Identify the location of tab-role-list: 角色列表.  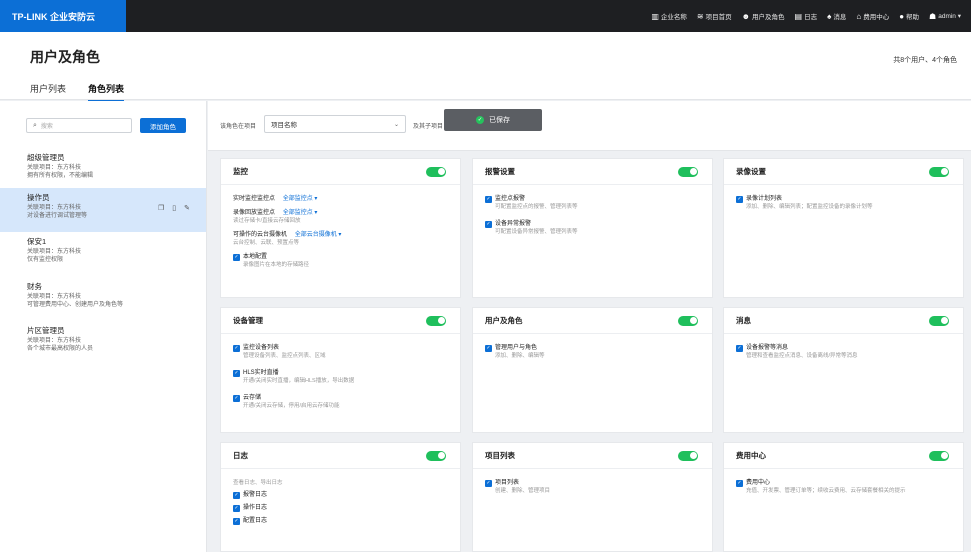
(106, 92).